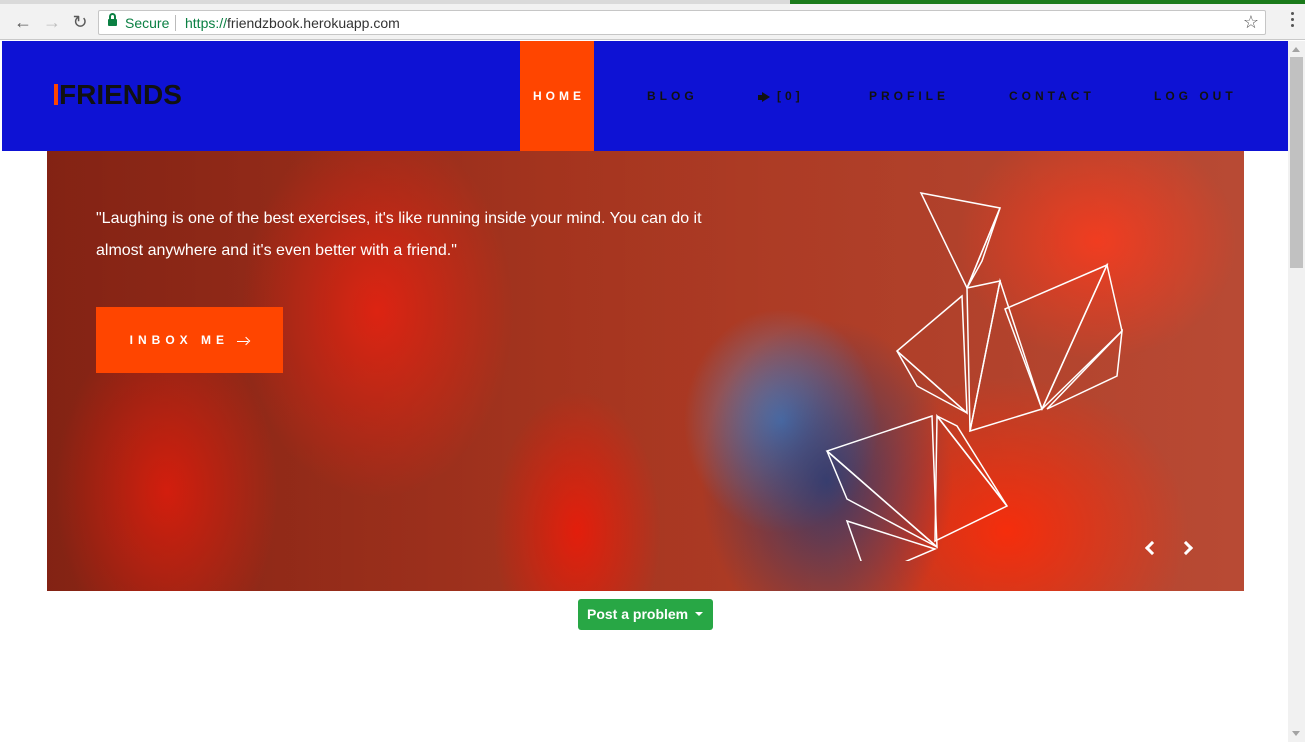 This screenshot has width=1305, height=742. I want to click on inbox-me-button: INBOX ME, so click(189, 340).